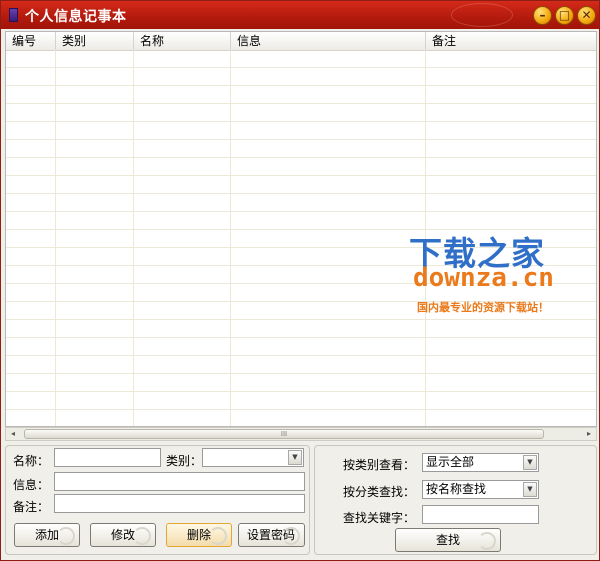 The width and height of the screenshot is (600, 561). I want to click on add-button: 添加, so click(47, 535).